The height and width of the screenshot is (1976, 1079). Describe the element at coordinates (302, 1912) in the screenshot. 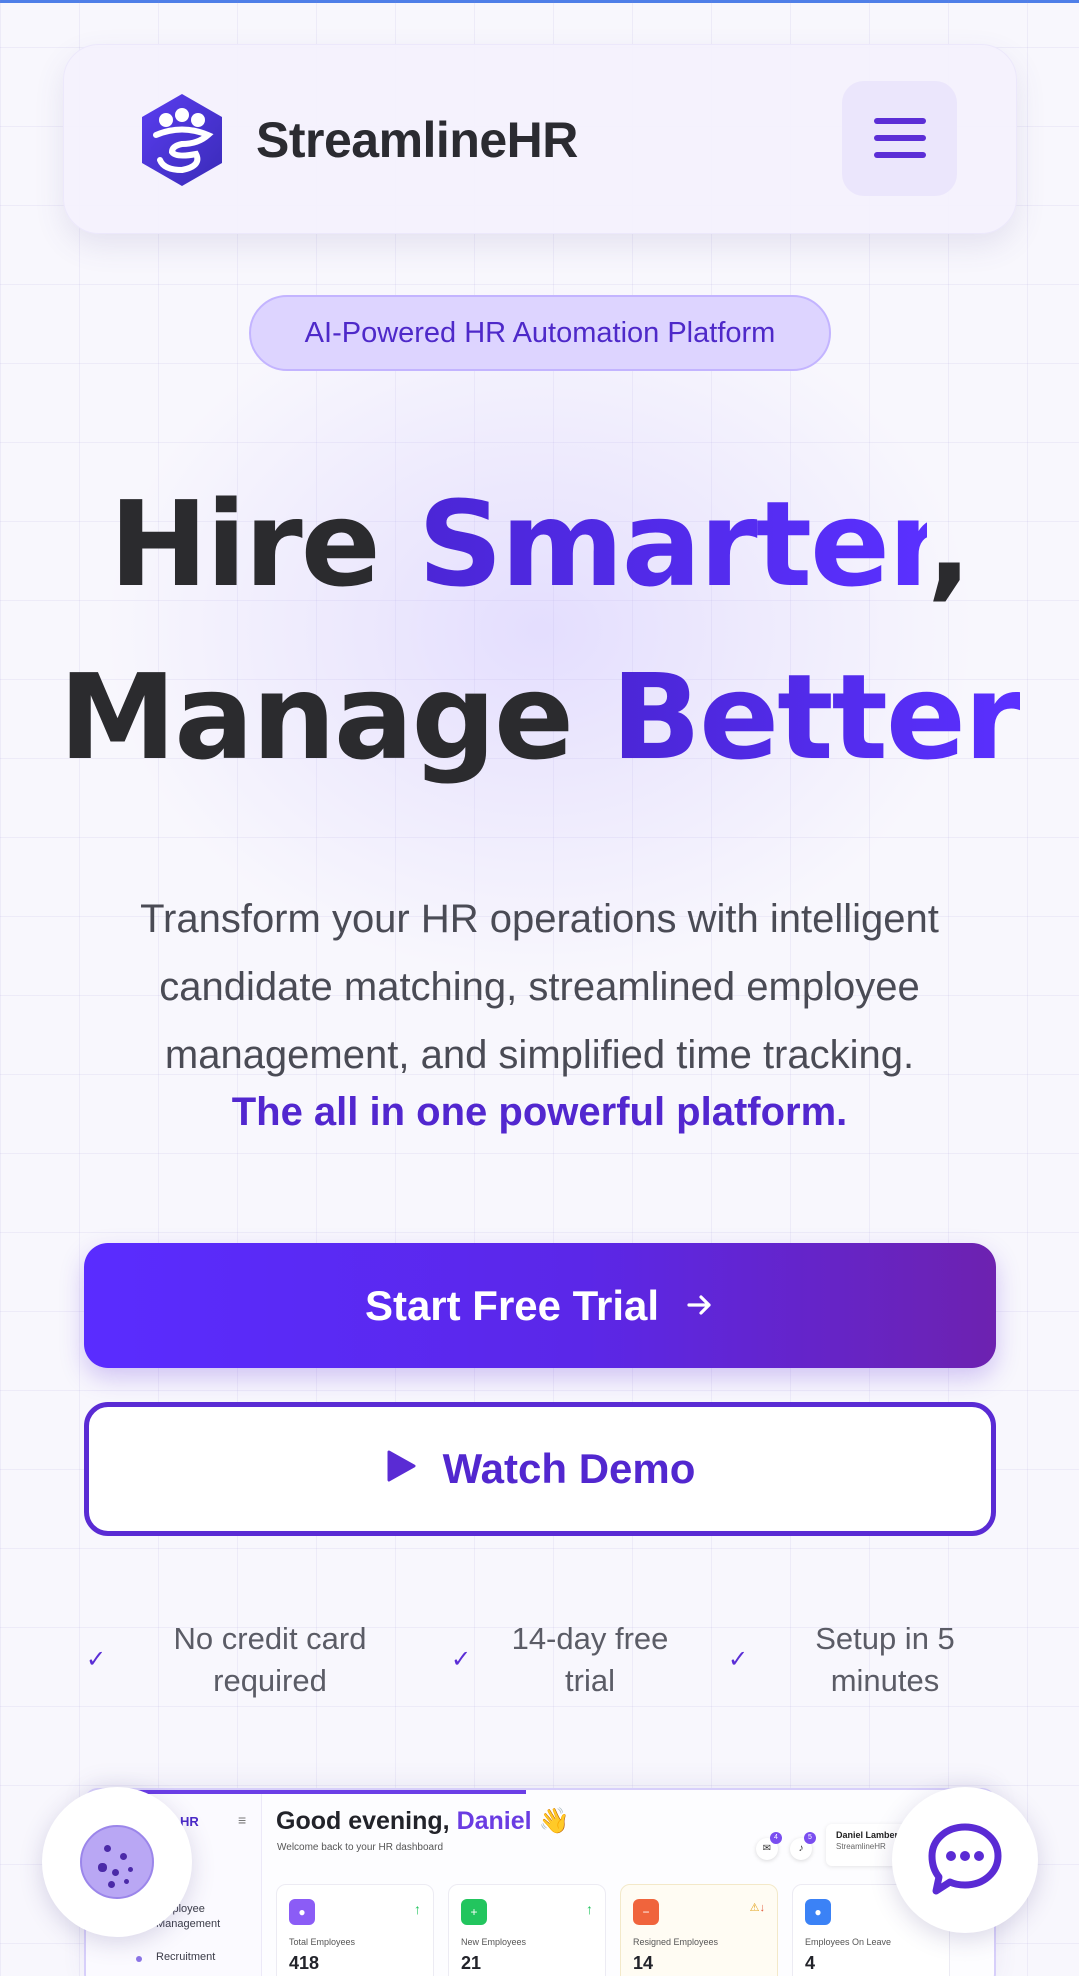

I see `users-icon: ●` at that location.